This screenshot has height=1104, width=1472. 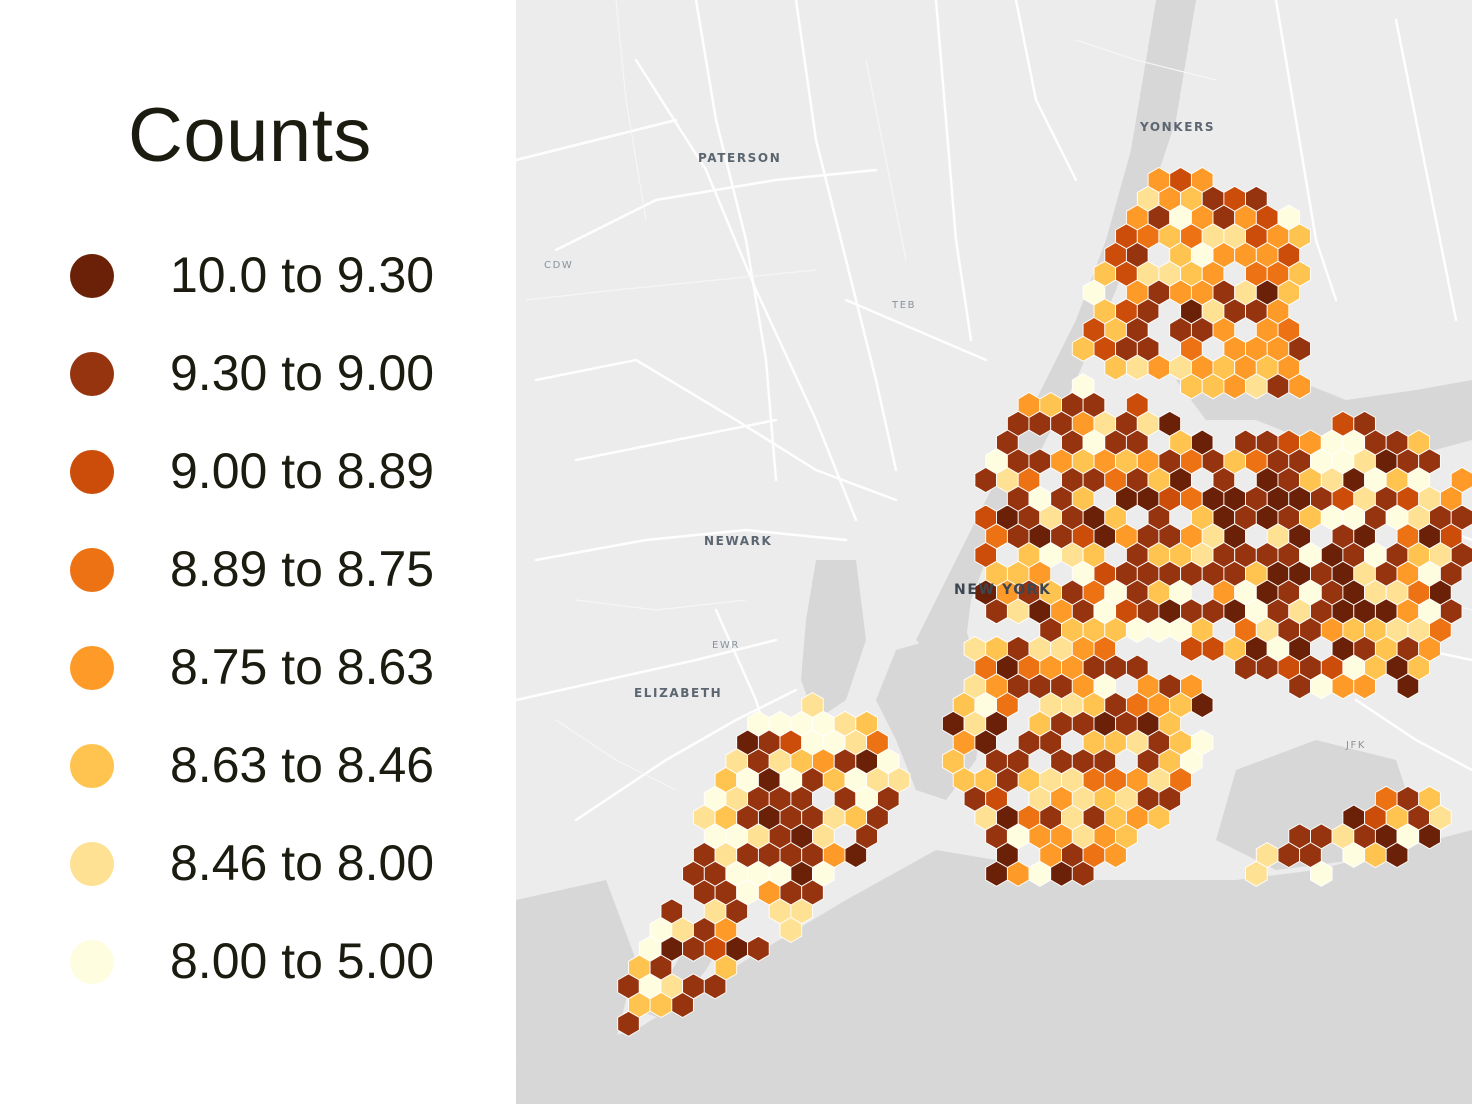 I want to click on legend-item: 8.46 to 8.00, so click(x=258, y=863).